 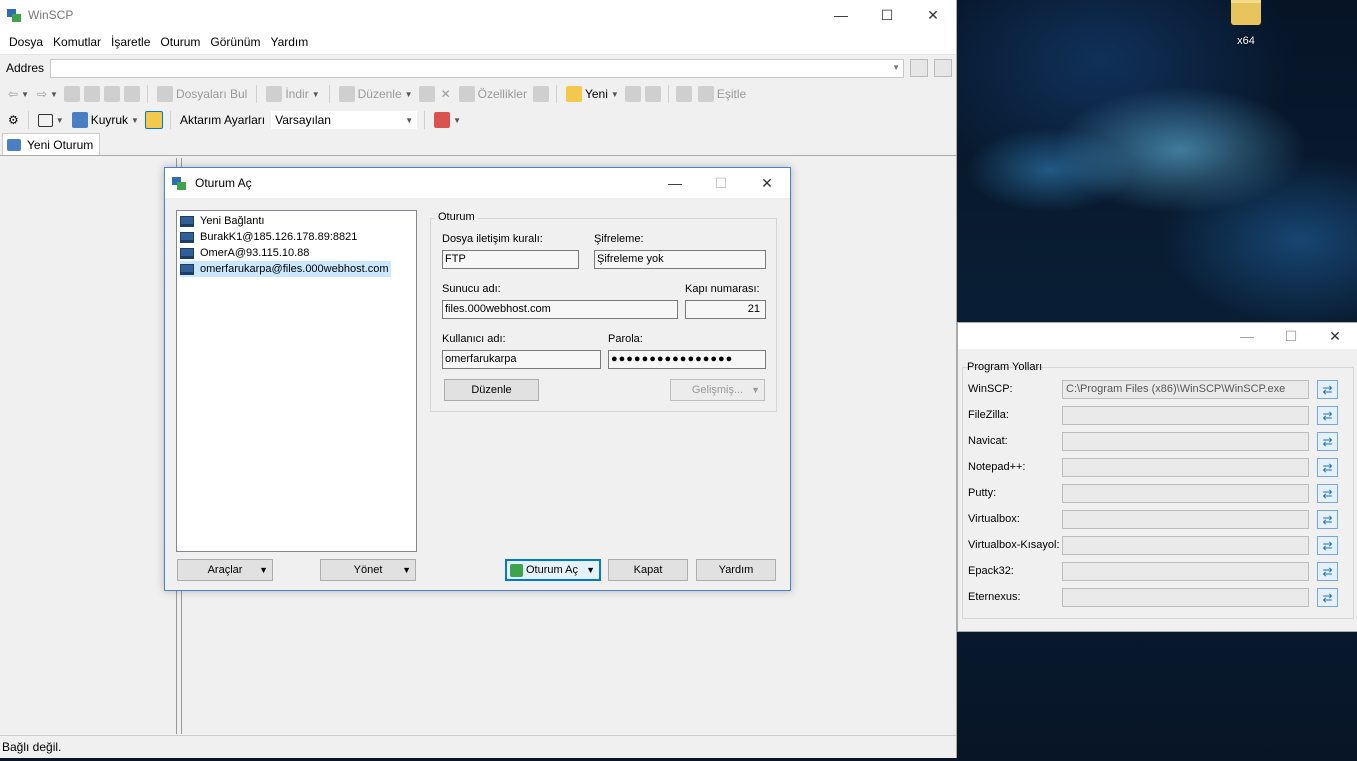 I want to click on path-label: FileZilla:, so click(x=988, y=415).